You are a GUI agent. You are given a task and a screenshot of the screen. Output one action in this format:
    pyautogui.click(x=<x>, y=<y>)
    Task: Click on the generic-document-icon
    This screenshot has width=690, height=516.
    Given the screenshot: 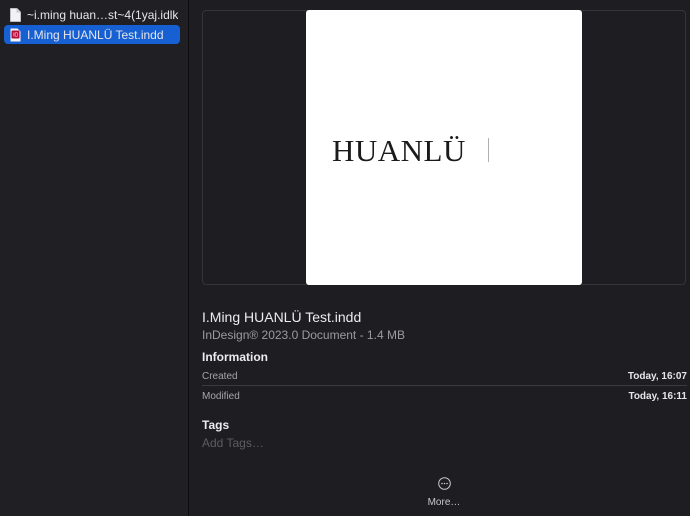 What is the action you would take?
    pyautogui.click(x=15, y=14)
    